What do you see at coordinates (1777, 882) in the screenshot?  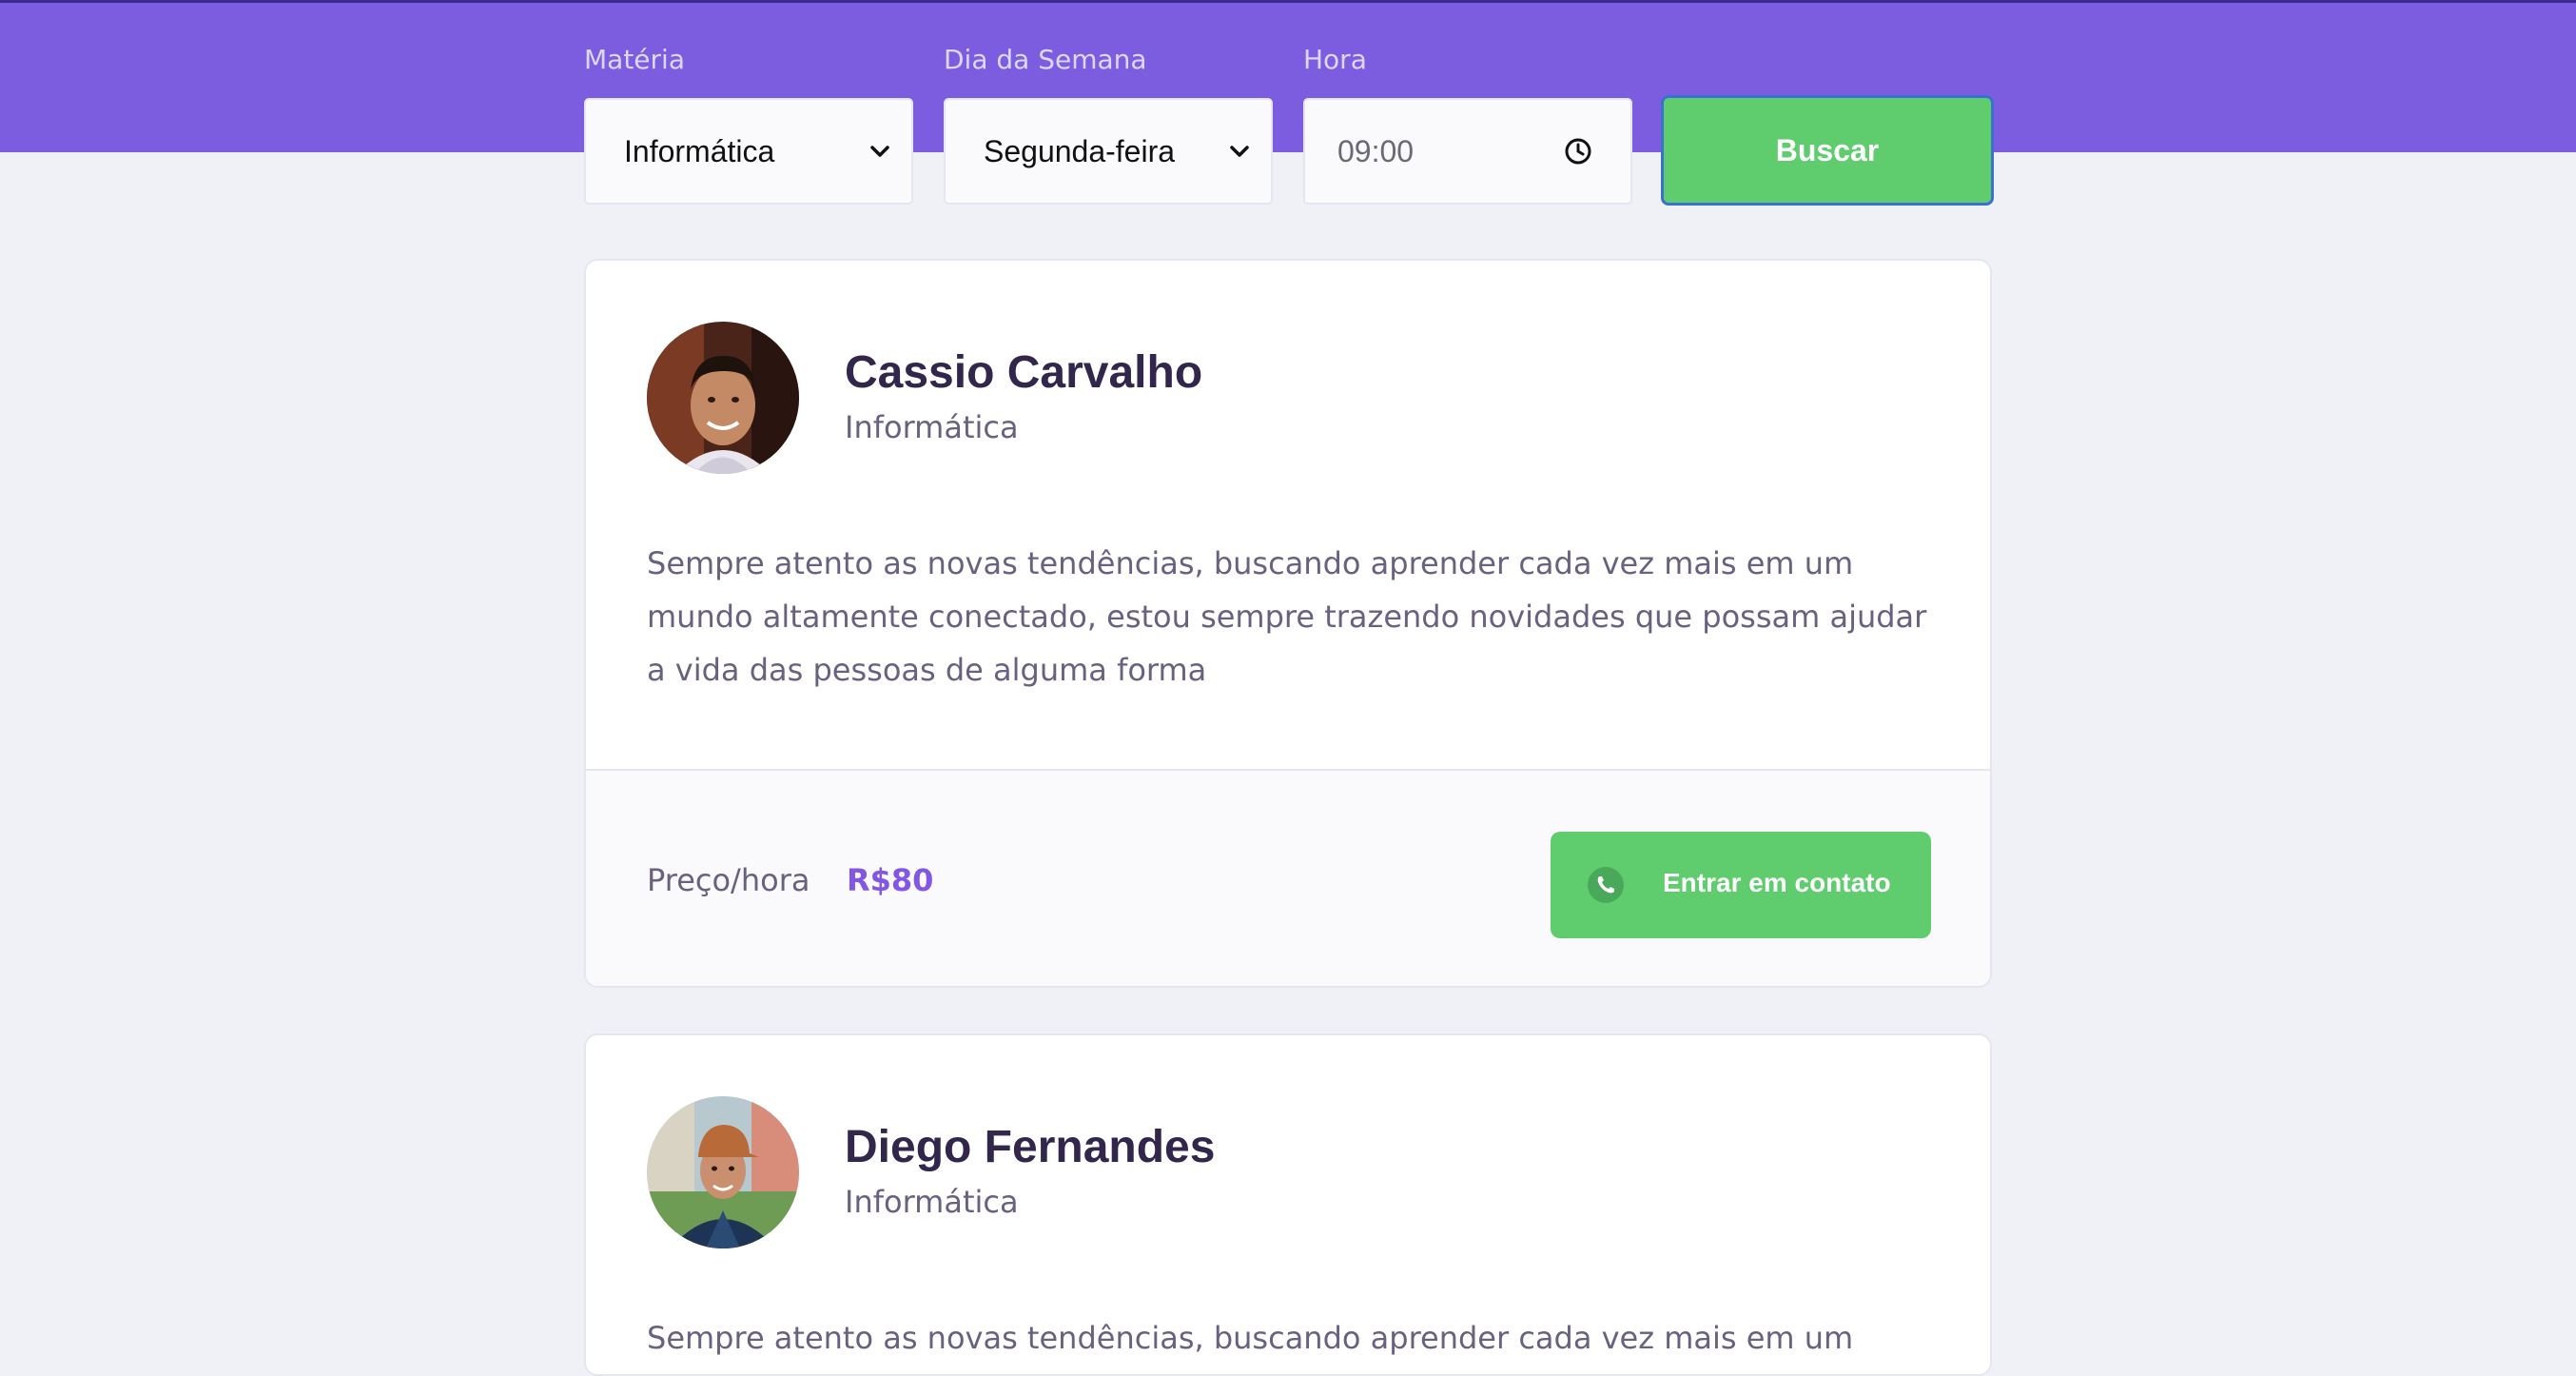 I see `contact-button-label: Entrar em contato` at bounding box center [1777, 882].